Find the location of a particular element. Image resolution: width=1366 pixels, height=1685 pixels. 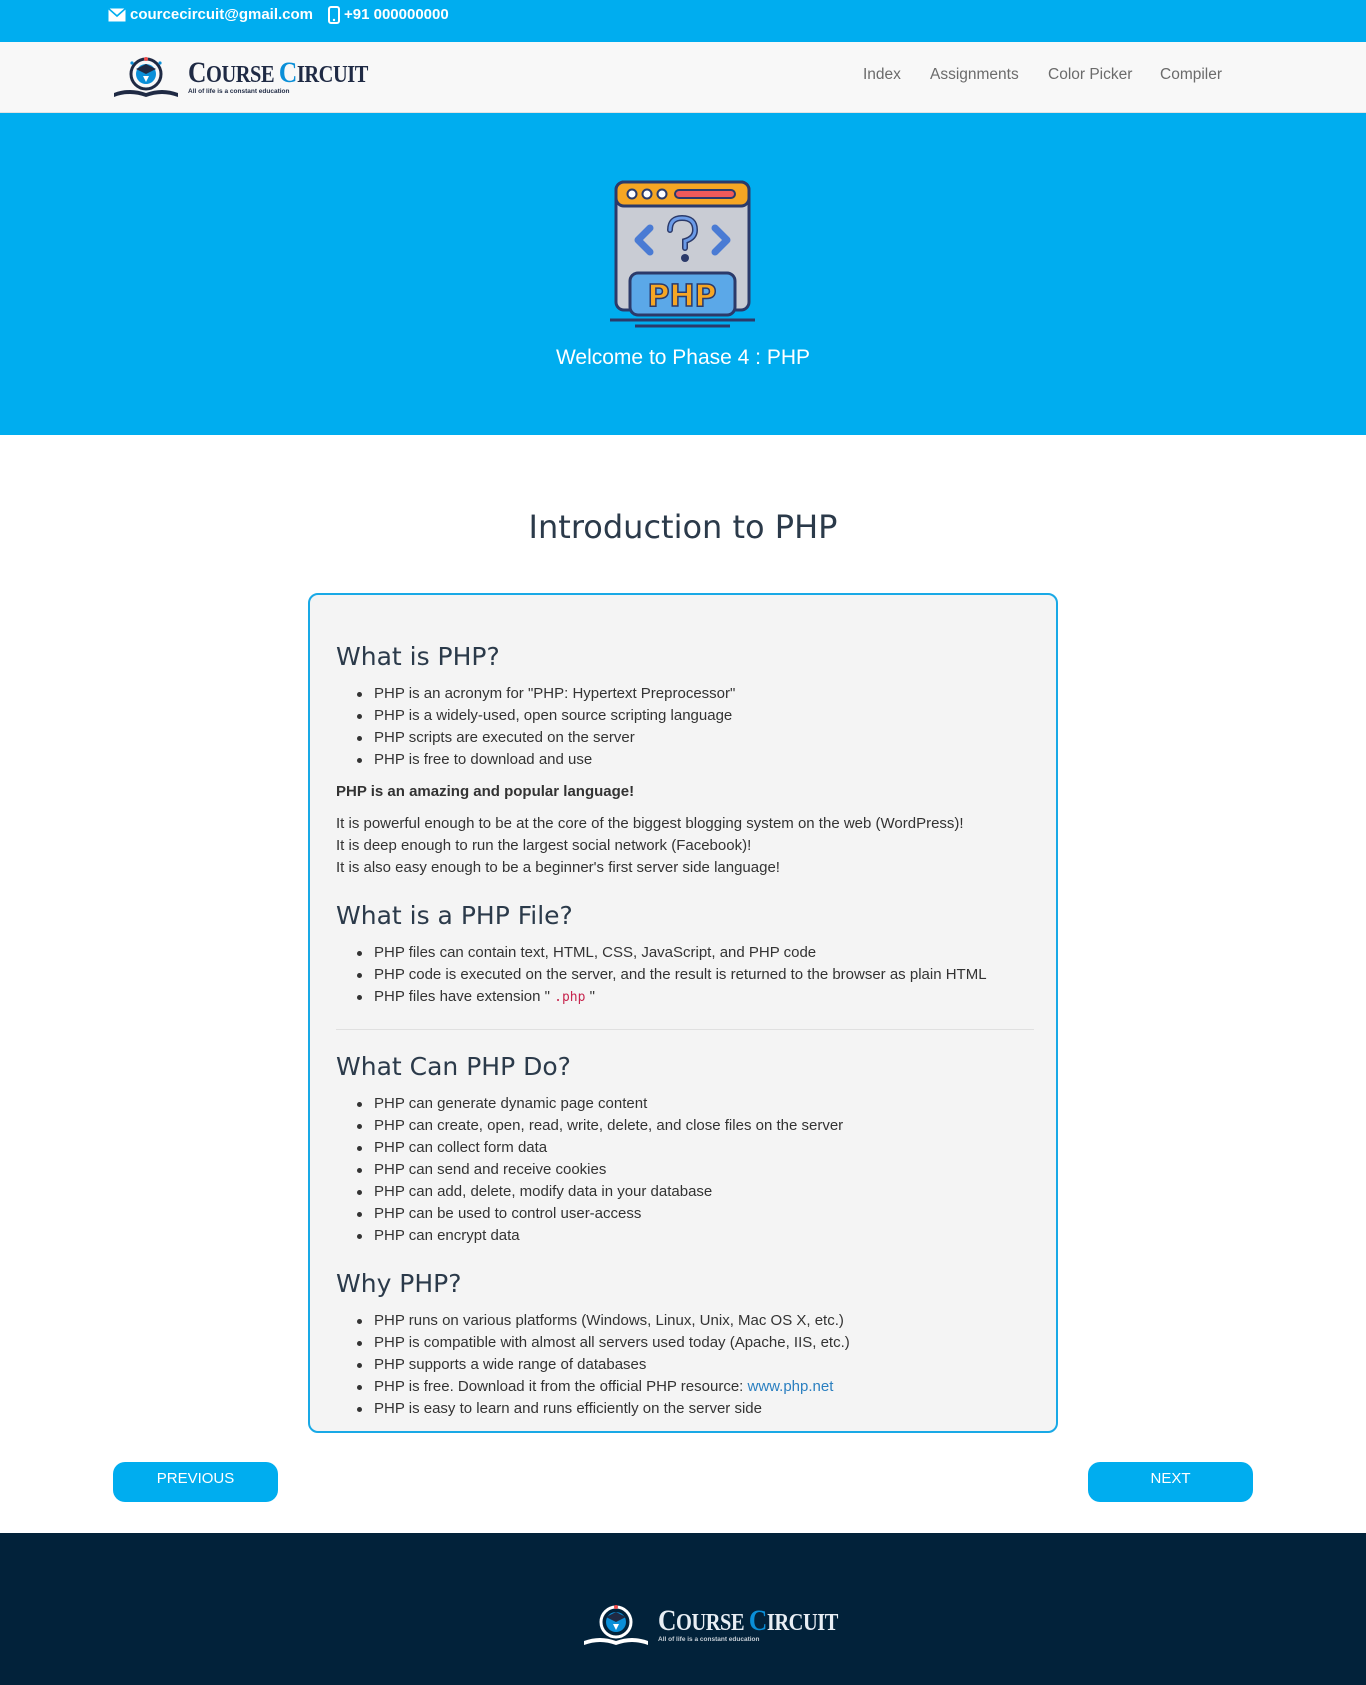

top-contact-bar: courcecircuit@gmail.com +91 000000000 is located at coordinates (683, 21).